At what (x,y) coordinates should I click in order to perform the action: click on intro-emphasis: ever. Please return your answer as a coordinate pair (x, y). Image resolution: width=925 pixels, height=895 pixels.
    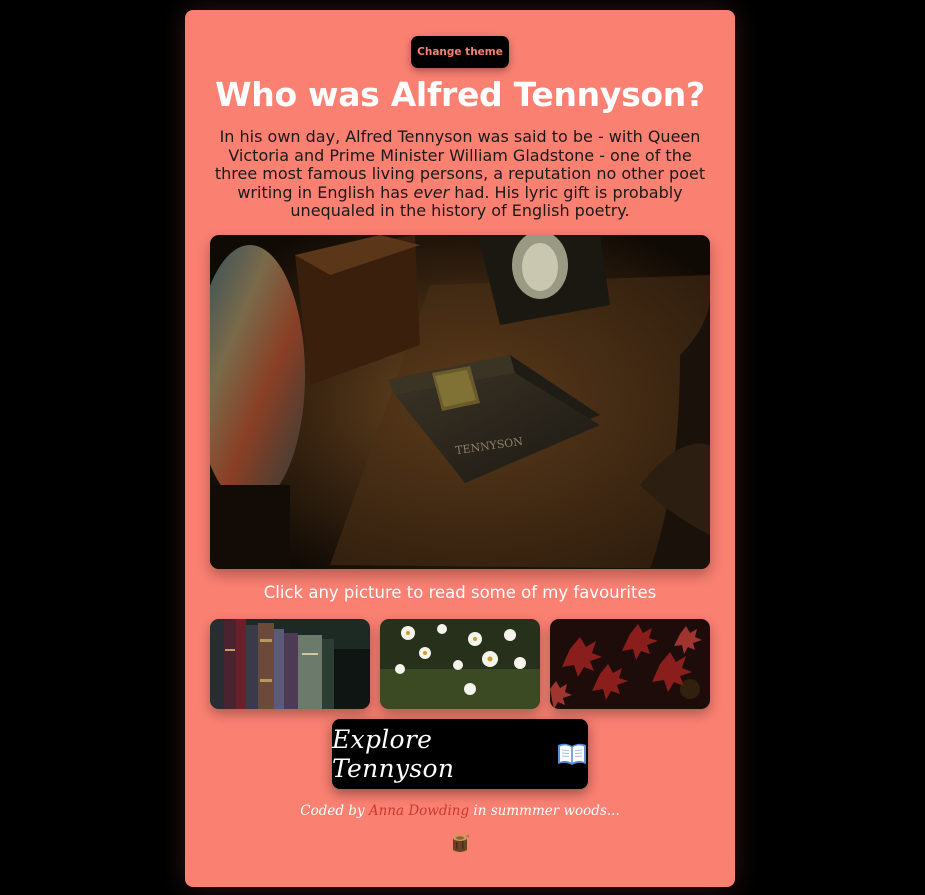
    Looking at the image, I should click on (431, 192).